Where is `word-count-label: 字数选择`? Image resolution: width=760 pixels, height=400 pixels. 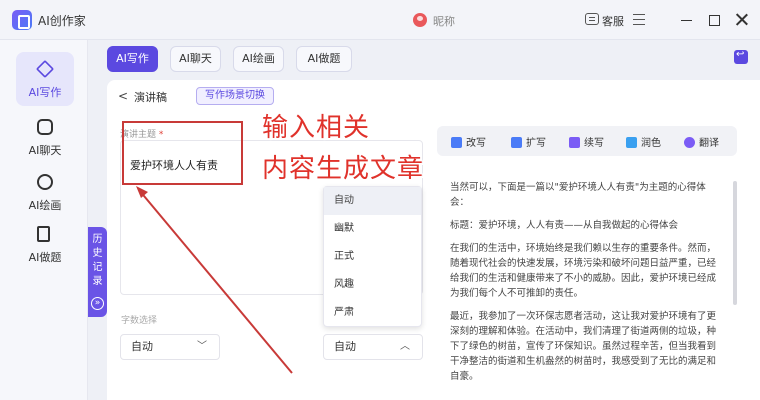 word-count-label: 字数选择 is located at coordinates (139, 321).